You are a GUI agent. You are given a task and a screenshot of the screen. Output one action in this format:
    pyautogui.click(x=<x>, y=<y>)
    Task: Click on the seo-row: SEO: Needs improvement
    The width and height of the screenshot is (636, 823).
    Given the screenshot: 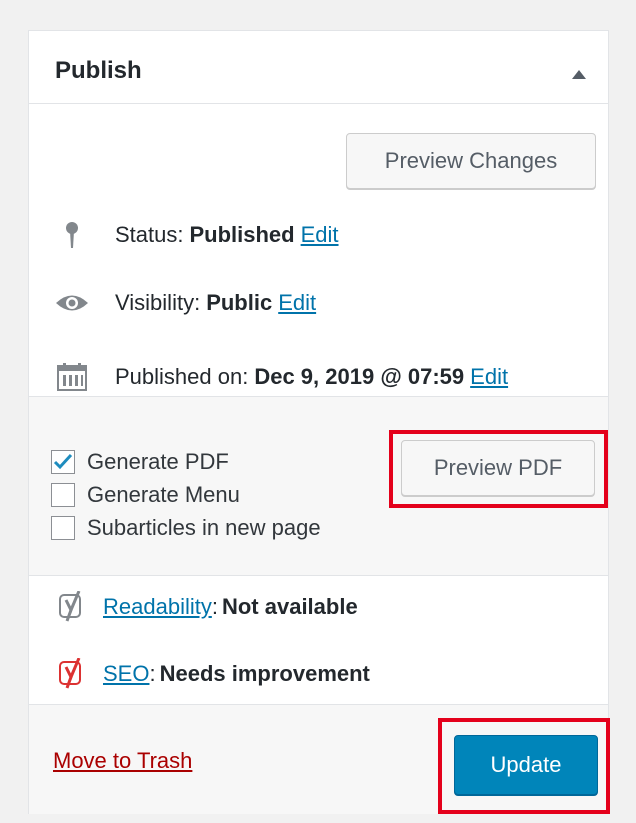 What is the action you would take?
    pyautogui.click(x=211, y=674)
    